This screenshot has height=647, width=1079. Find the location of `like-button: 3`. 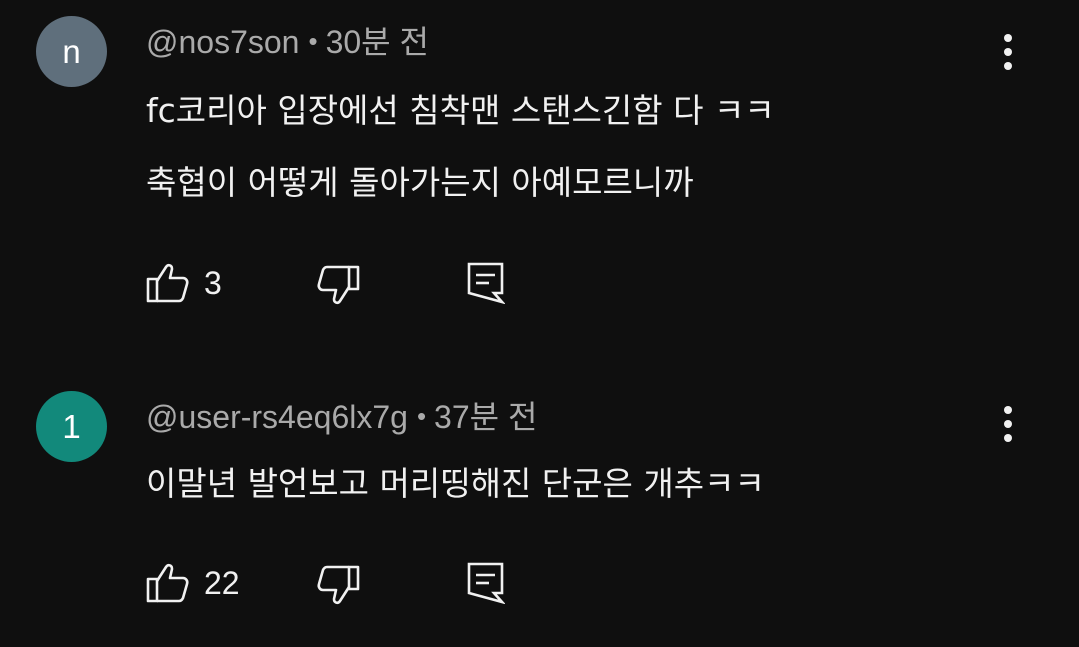

like-button: 3 is located at coordinates (184, 283).